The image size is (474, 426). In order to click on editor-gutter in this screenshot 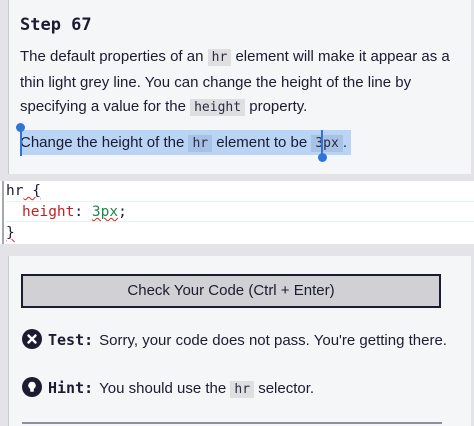, I will do `click(3, 212)`.